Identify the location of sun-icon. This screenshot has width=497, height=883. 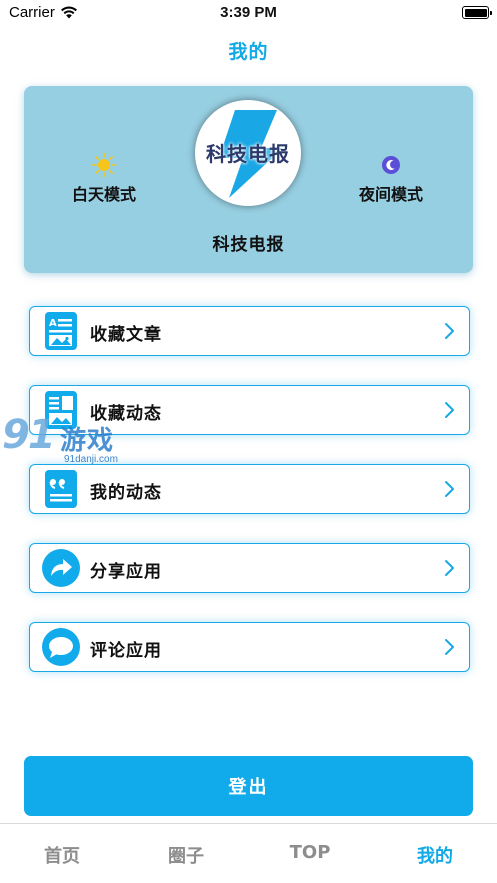
(104, 165).